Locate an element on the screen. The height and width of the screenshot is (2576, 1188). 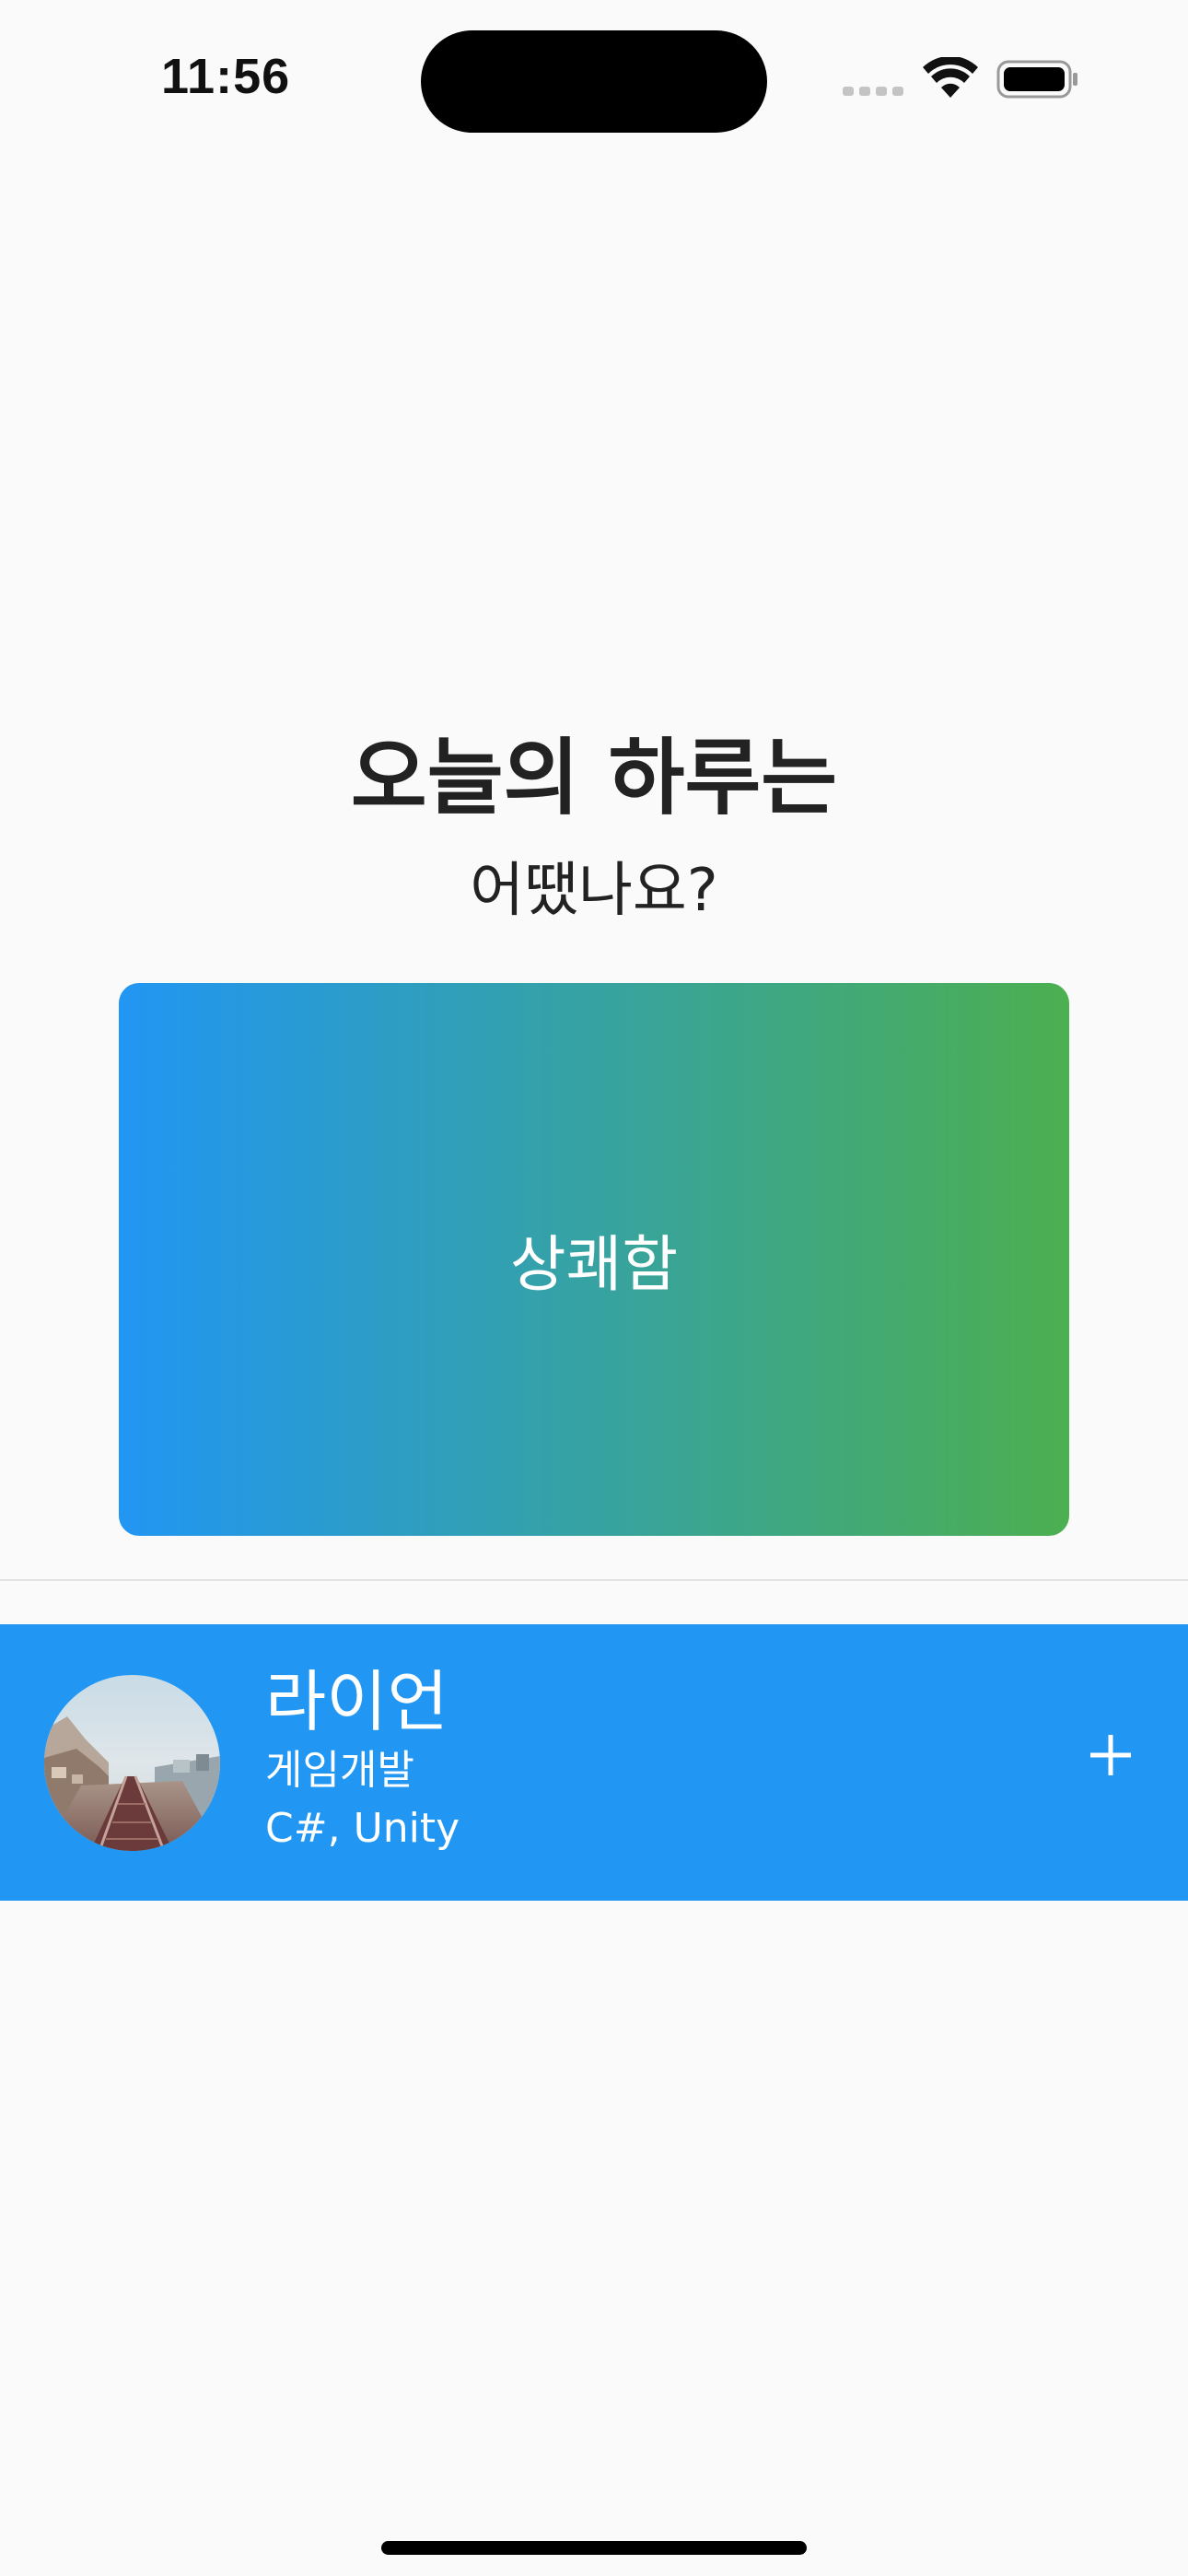
add-button is located at coordinates (1110, 1755).